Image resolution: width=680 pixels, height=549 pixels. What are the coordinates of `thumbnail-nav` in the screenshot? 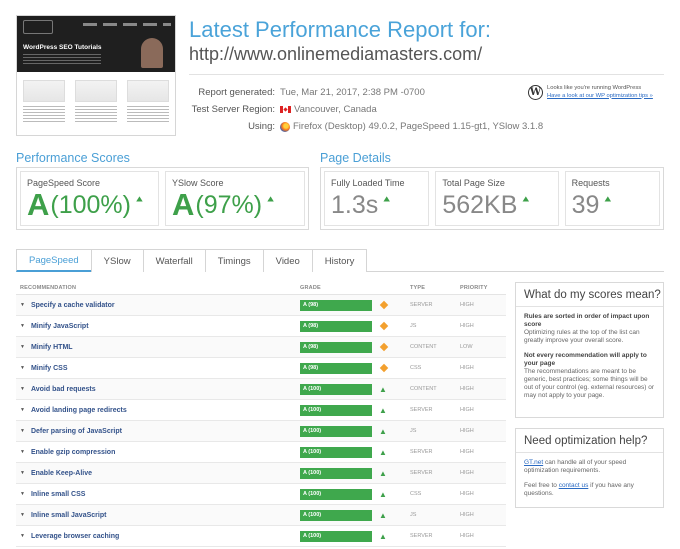 It's located at (127, 24).